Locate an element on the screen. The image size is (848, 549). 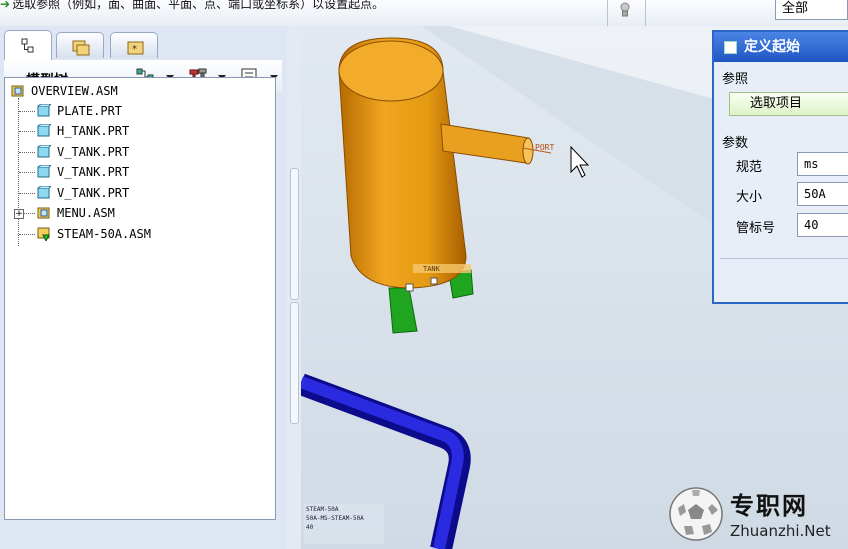
define-start-dialog: 定义起始 参照 选取项目 参数 规范 ms 大小 50A 管标号 40 is located at coordinates (780, 167).